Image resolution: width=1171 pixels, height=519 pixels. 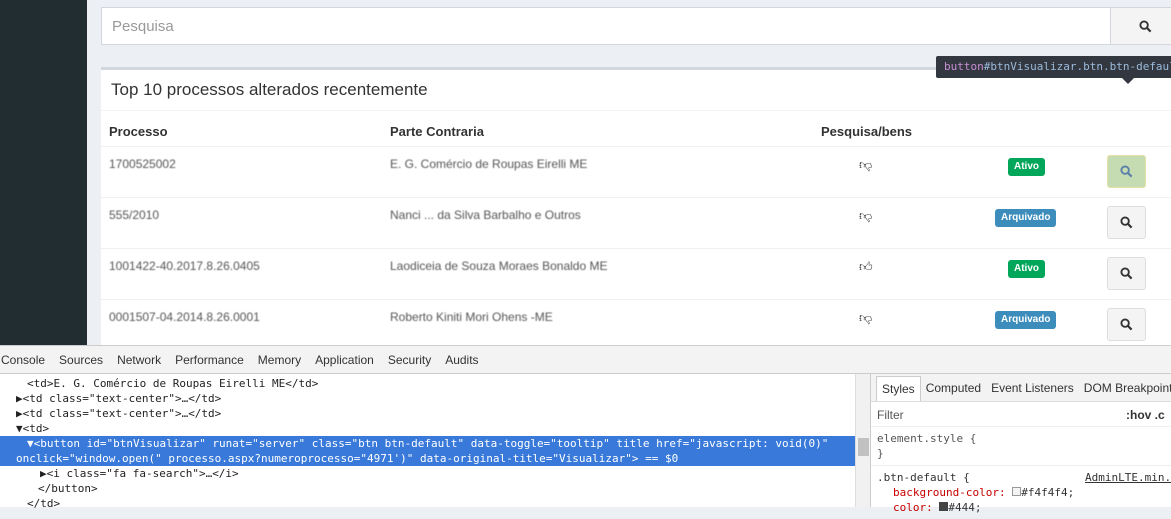 I want to click on tab-network: Network, so click(x=139, y=359).